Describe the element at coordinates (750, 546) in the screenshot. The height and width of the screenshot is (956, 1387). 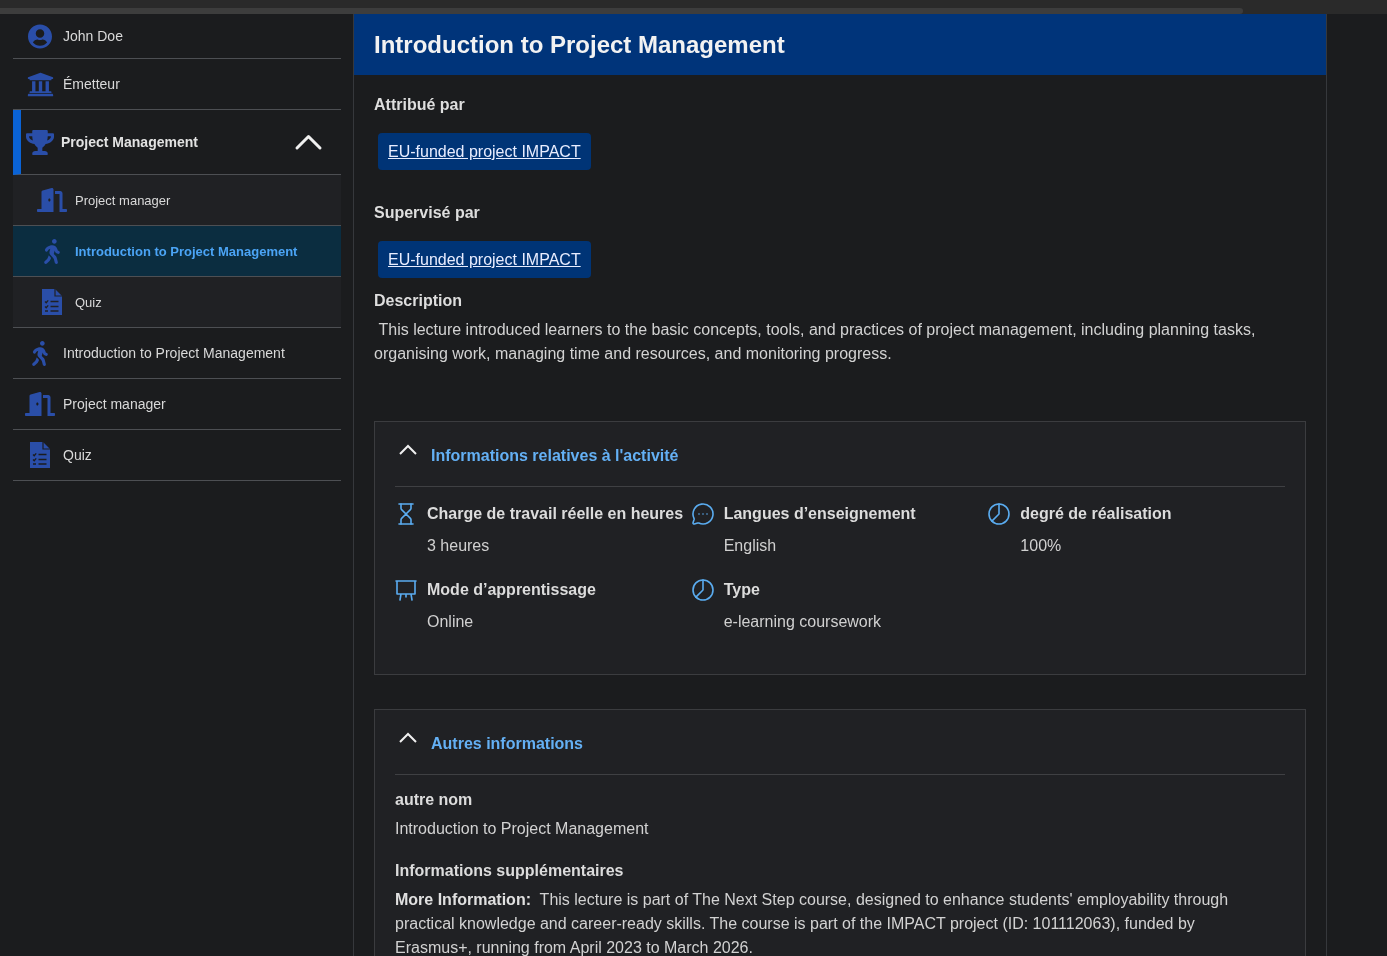
I see `fact-value: English` at that location.